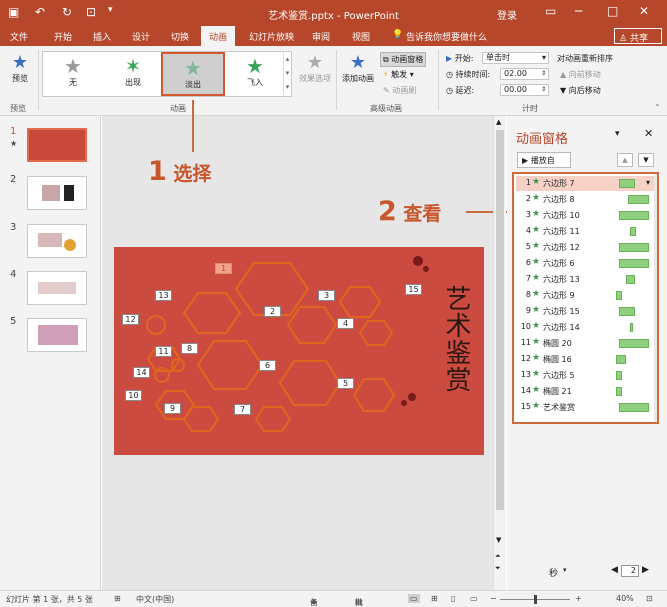  Describe the element at coordinates (585, 279) in the screenshot. I see `animation-list-item: 7 ★ 六边形 13` at that location.